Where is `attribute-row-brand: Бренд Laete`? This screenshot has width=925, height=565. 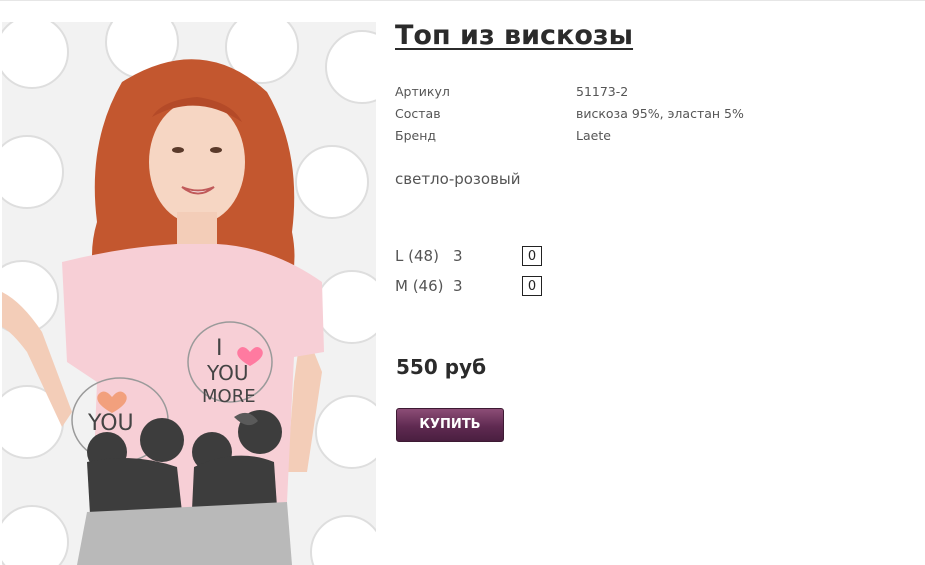 attribute-row-brand: Бренд Laete is located at coordinates (605, 135).